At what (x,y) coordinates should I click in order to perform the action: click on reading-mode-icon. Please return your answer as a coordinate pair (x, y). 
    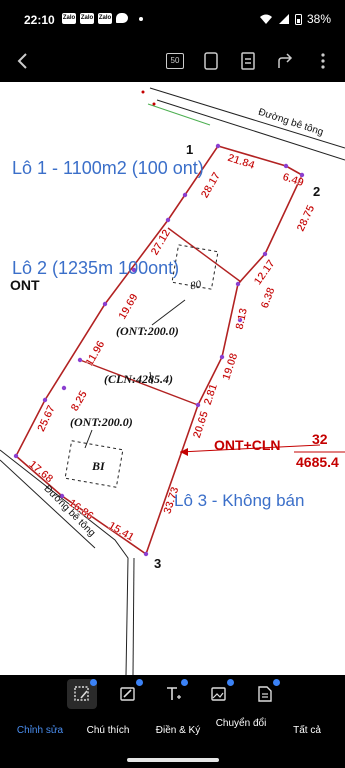
    Looking at the image, I should click on (248, 61).